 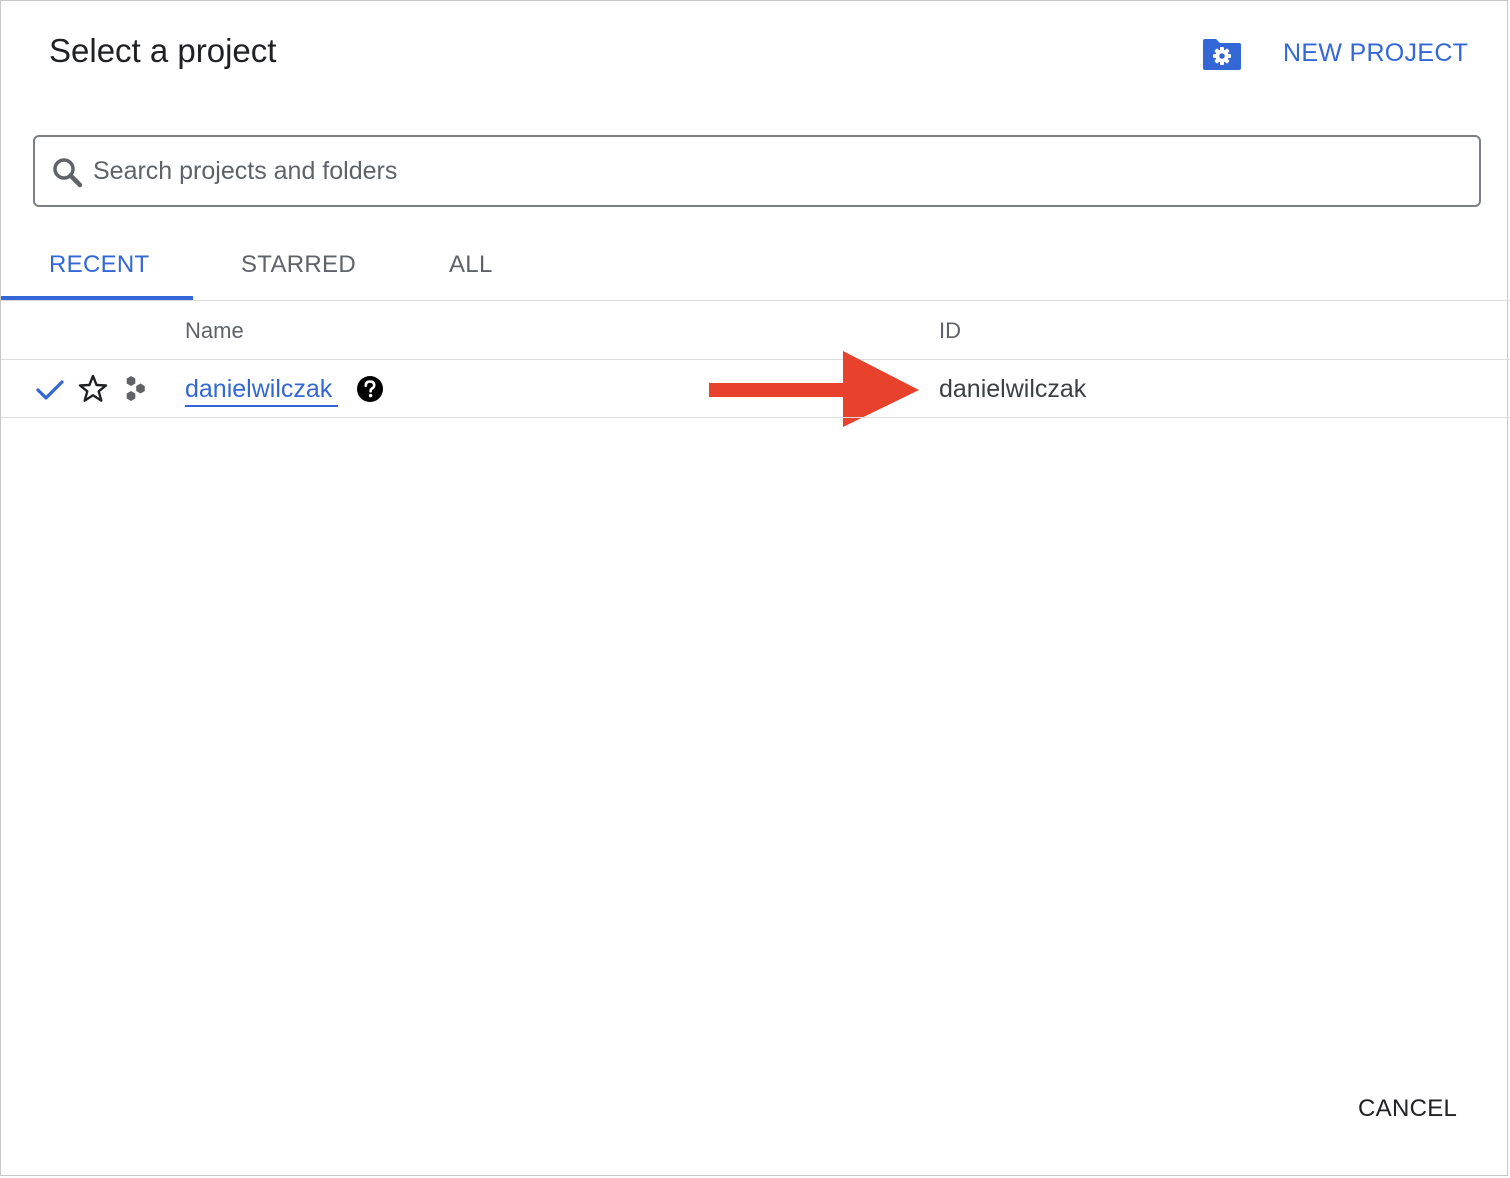 What do you see at coordinates (262, 390) in the screenshot?
I see `project-name-link: danielwilczak` at bounding box center [262, 390].